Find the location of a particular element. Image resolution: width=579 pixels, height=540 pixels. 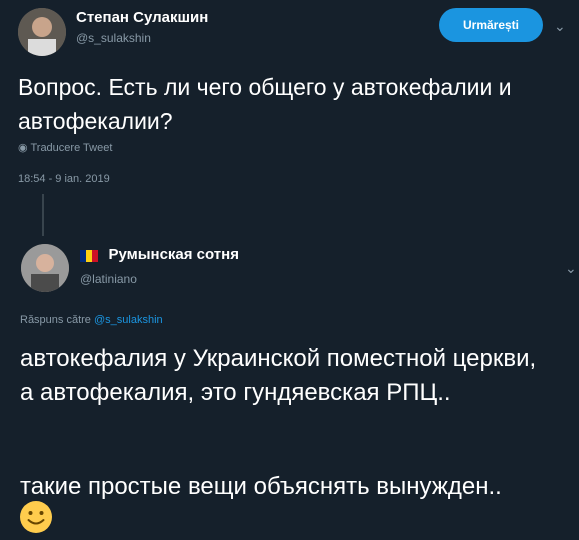

globe-icon: ◉ is located at coordinates (23, 148).